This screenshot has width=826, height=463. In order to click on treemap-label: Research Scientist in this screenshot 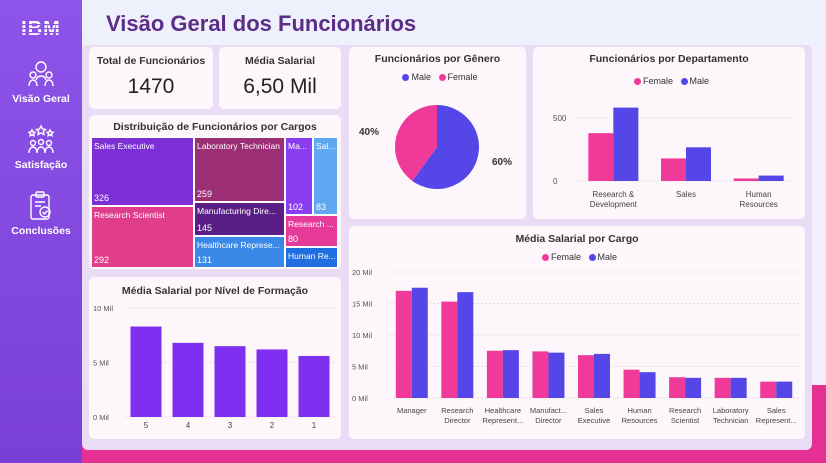, I will do `click(129, 215)`.